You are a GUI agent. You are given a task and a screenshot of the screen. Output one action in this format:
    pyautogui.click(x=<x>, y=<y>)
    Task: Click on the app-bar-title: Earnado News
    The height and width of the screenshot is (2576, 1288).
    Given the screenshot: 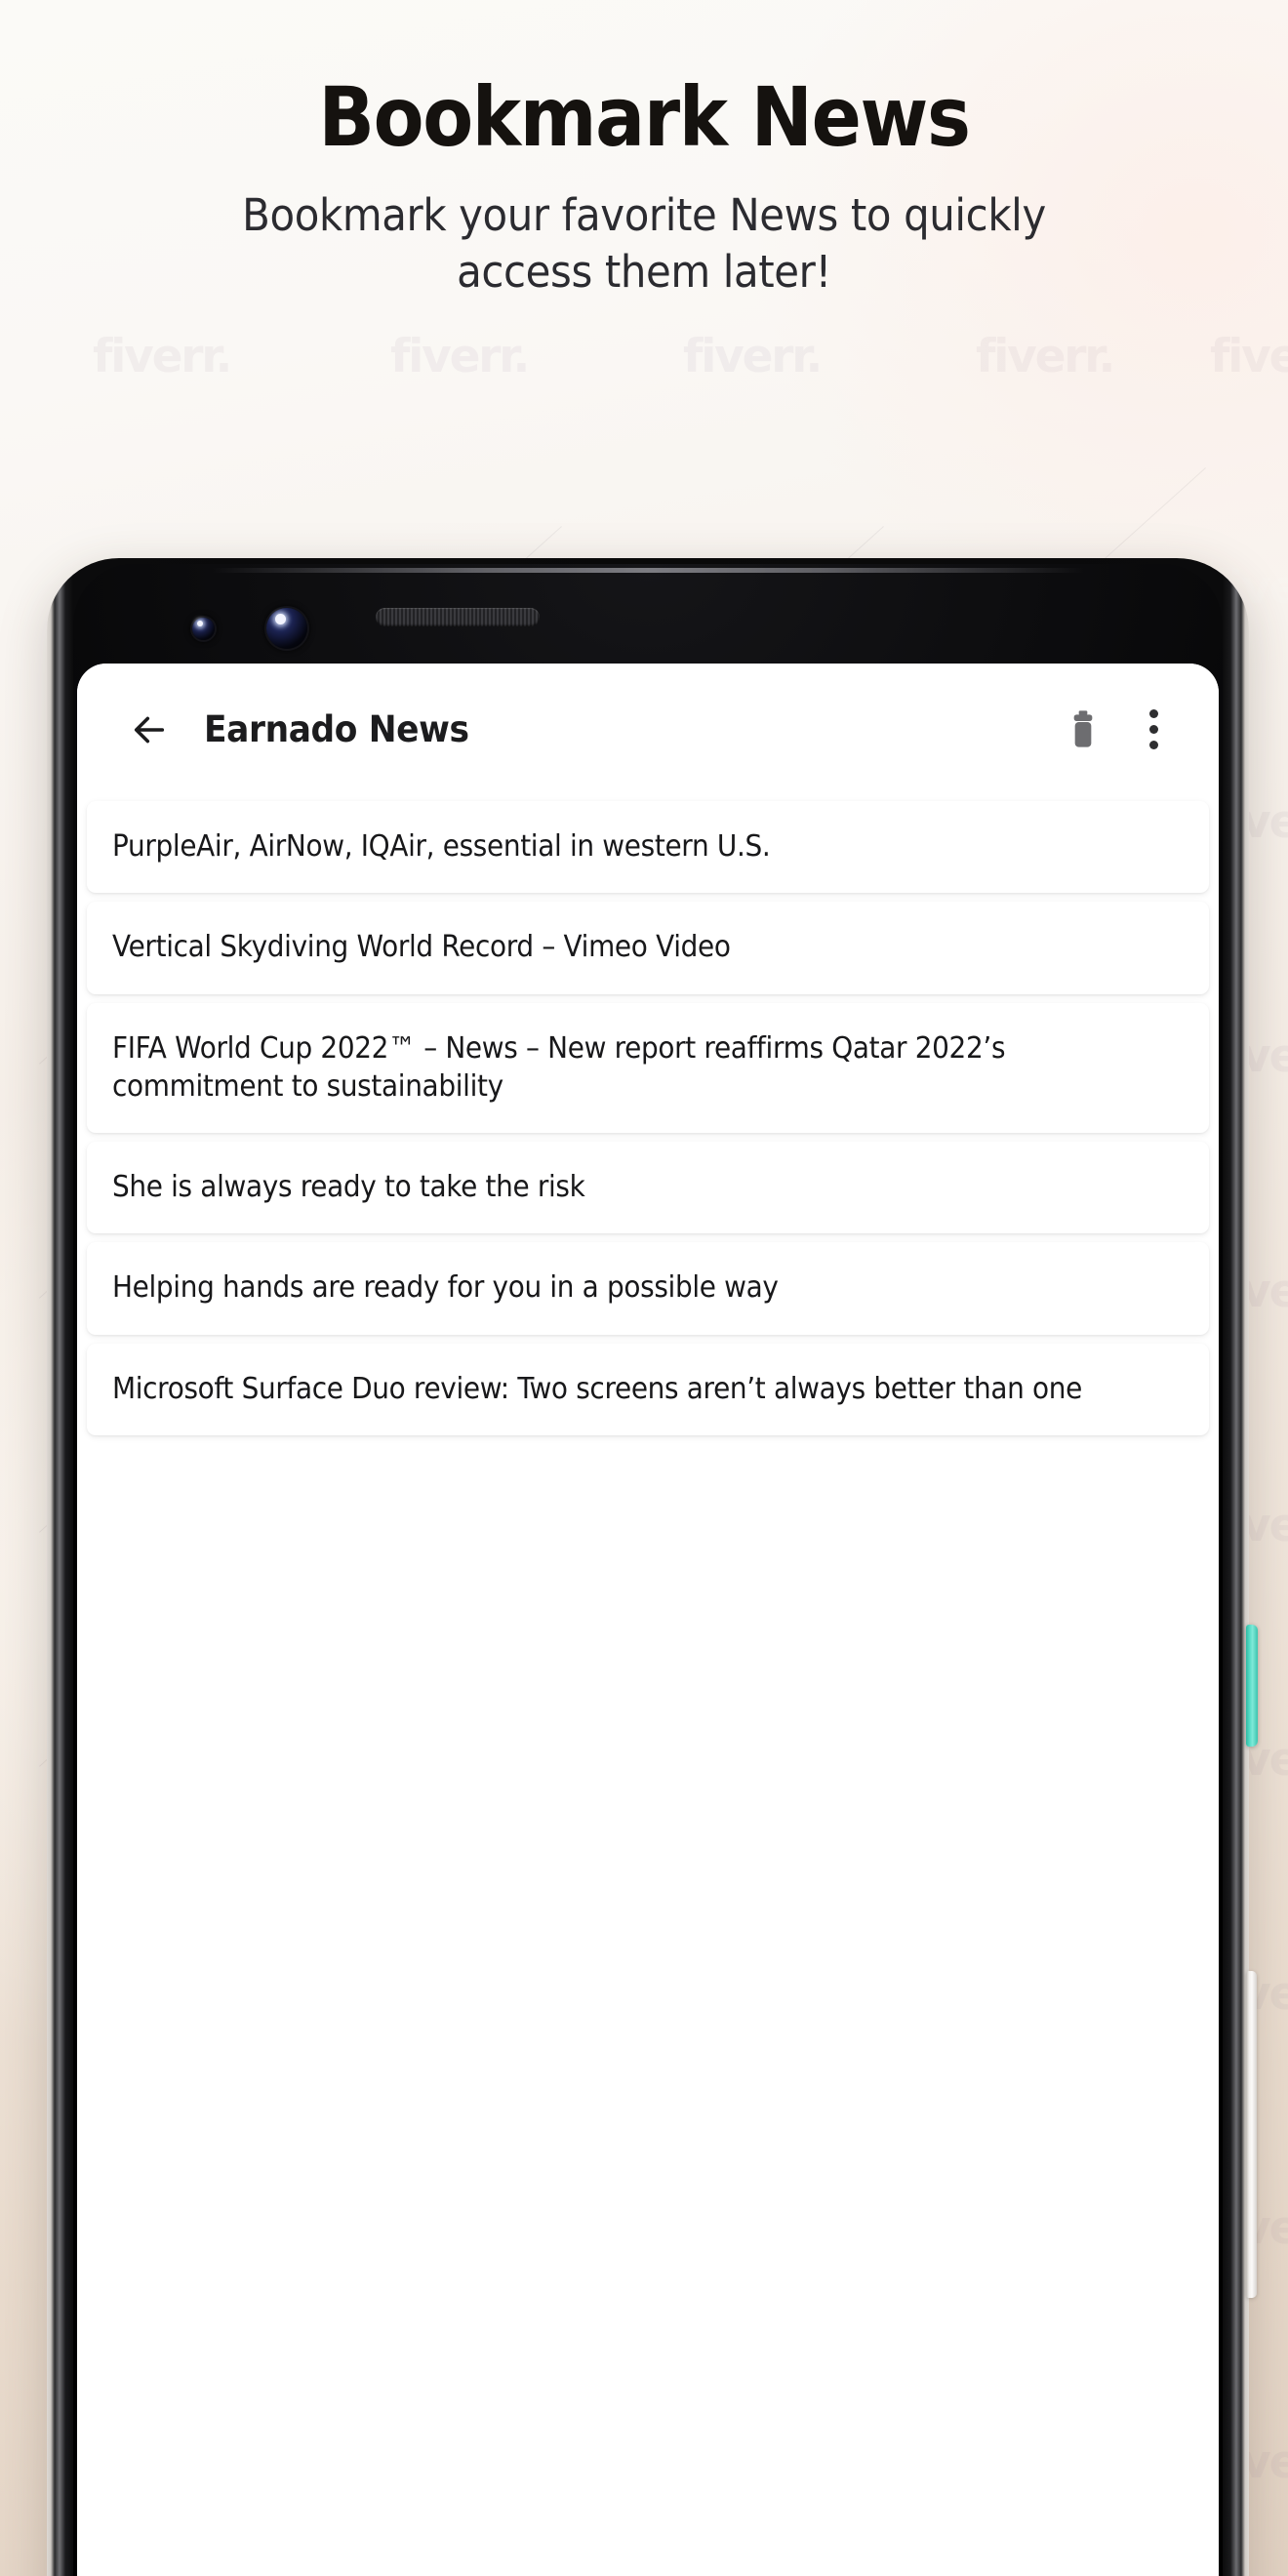 What is the action you would take?
    pyautogui.click(x=336, y=729)
    